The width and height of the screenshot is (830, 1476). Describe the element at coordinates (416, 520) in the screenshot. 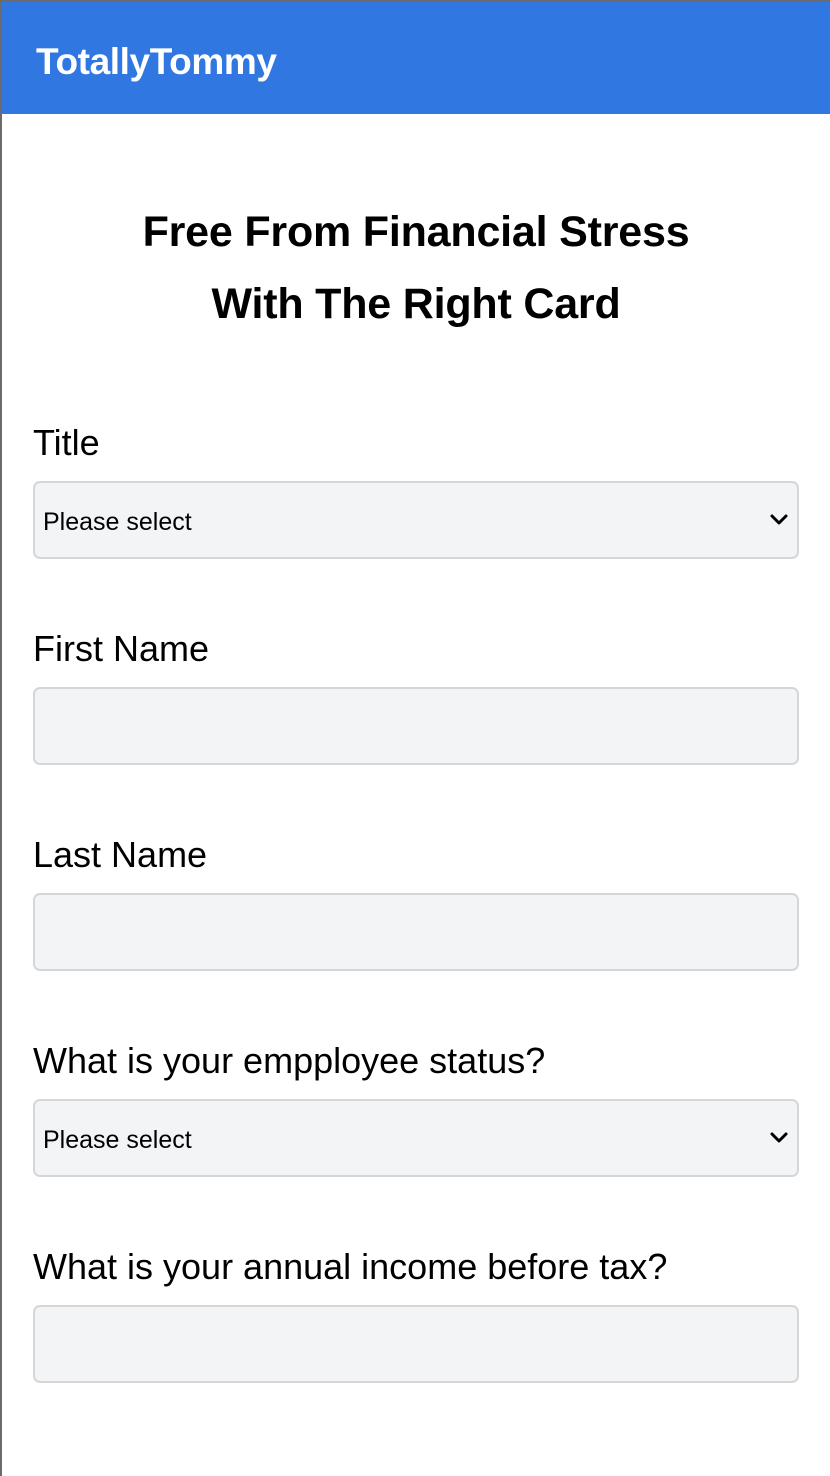

I see `title-select: Please select` at that location.